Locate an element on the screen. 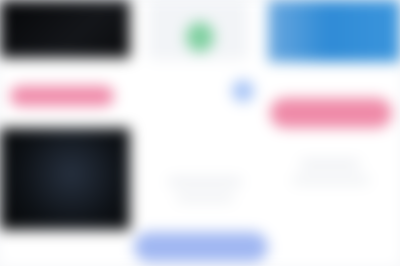 This screenshot has width=400, height=266. left-pink-action-bar is located at coordinates (62, 96).